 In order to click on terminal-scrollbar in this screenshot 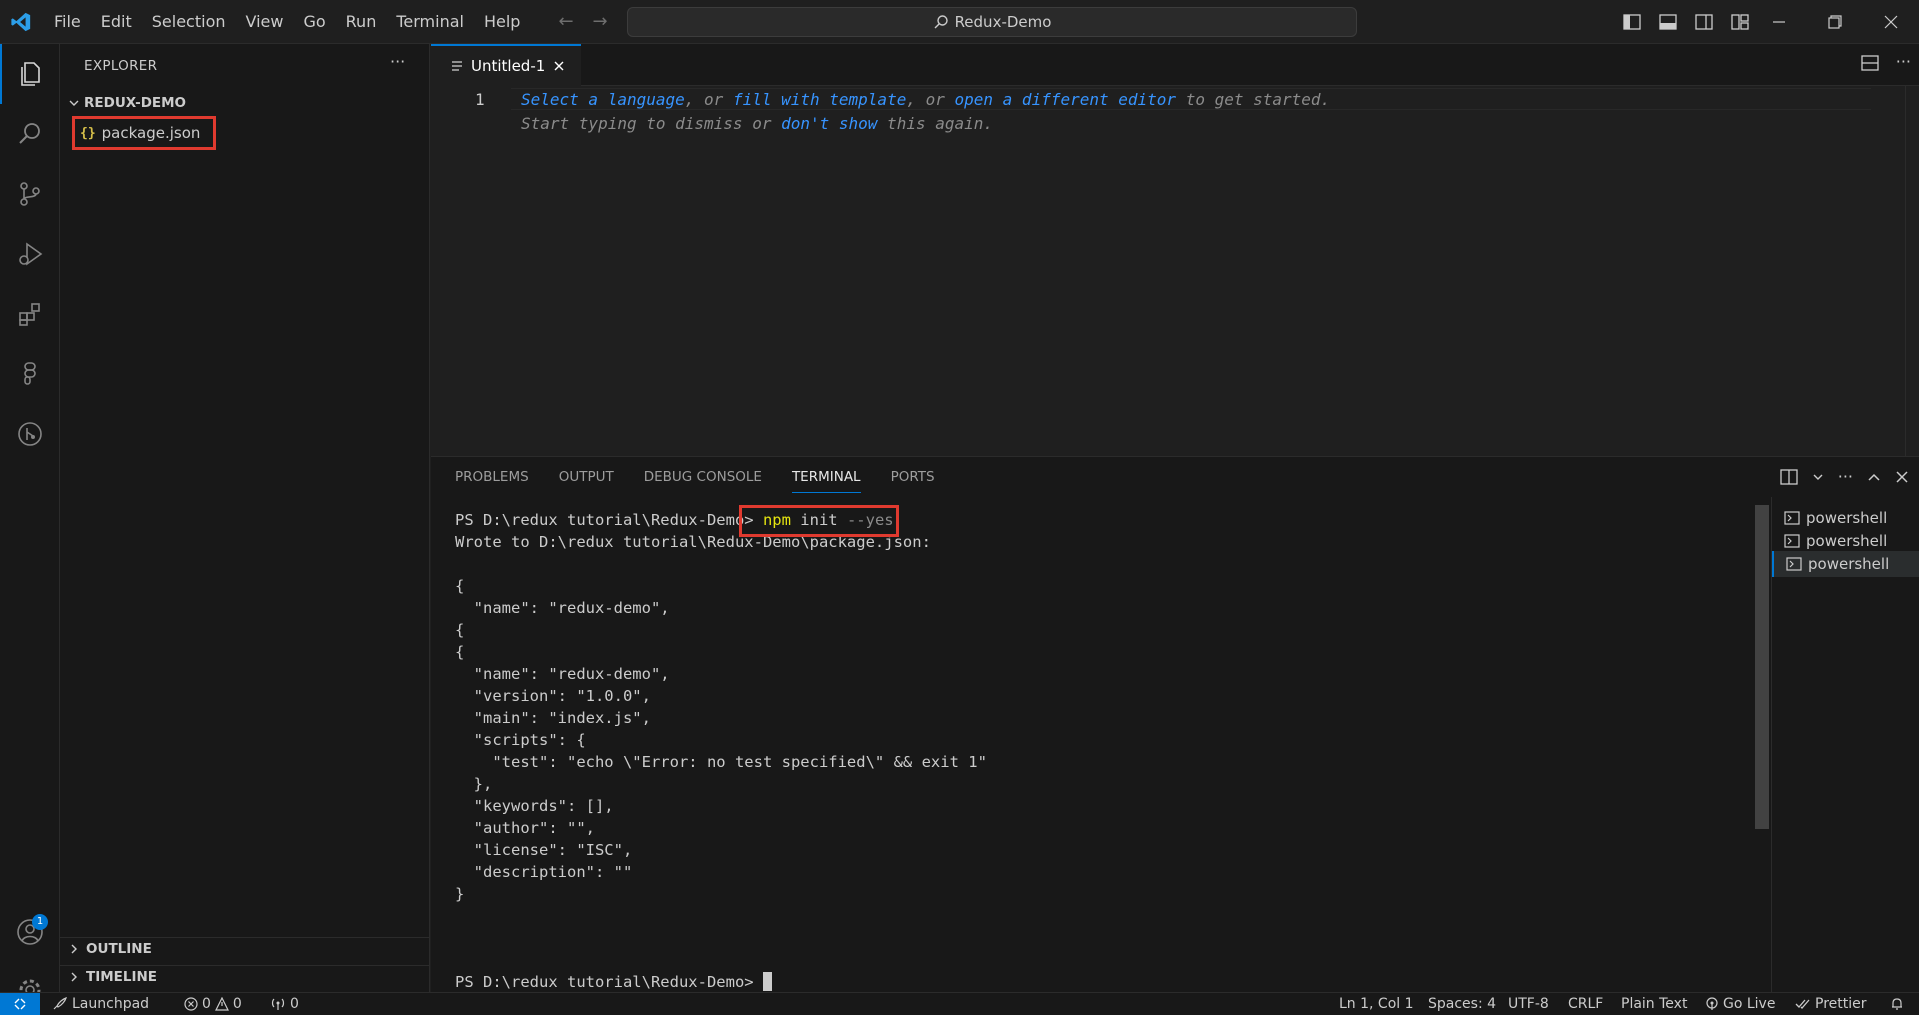, I will do `click(1762, 747)`.